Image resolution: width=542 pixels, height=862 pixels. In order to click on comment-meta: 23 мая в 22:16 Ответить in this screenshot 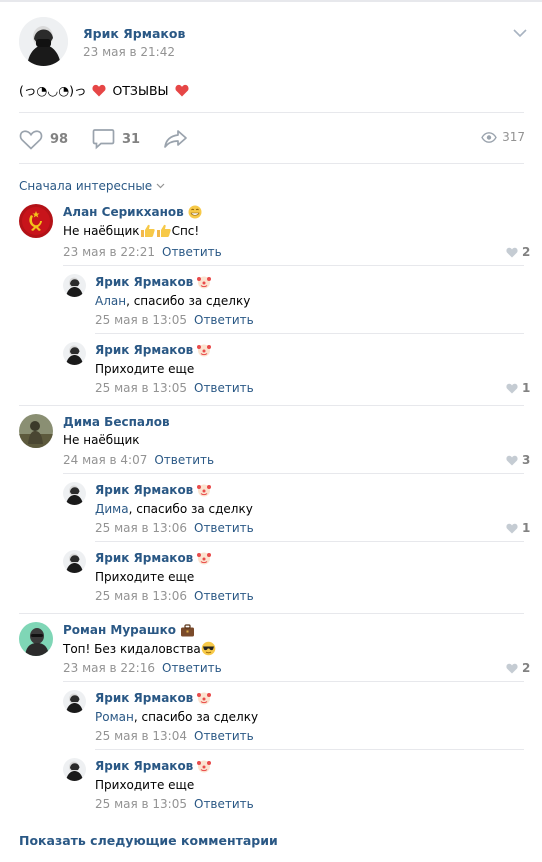, I will do `click(142, 668)`.